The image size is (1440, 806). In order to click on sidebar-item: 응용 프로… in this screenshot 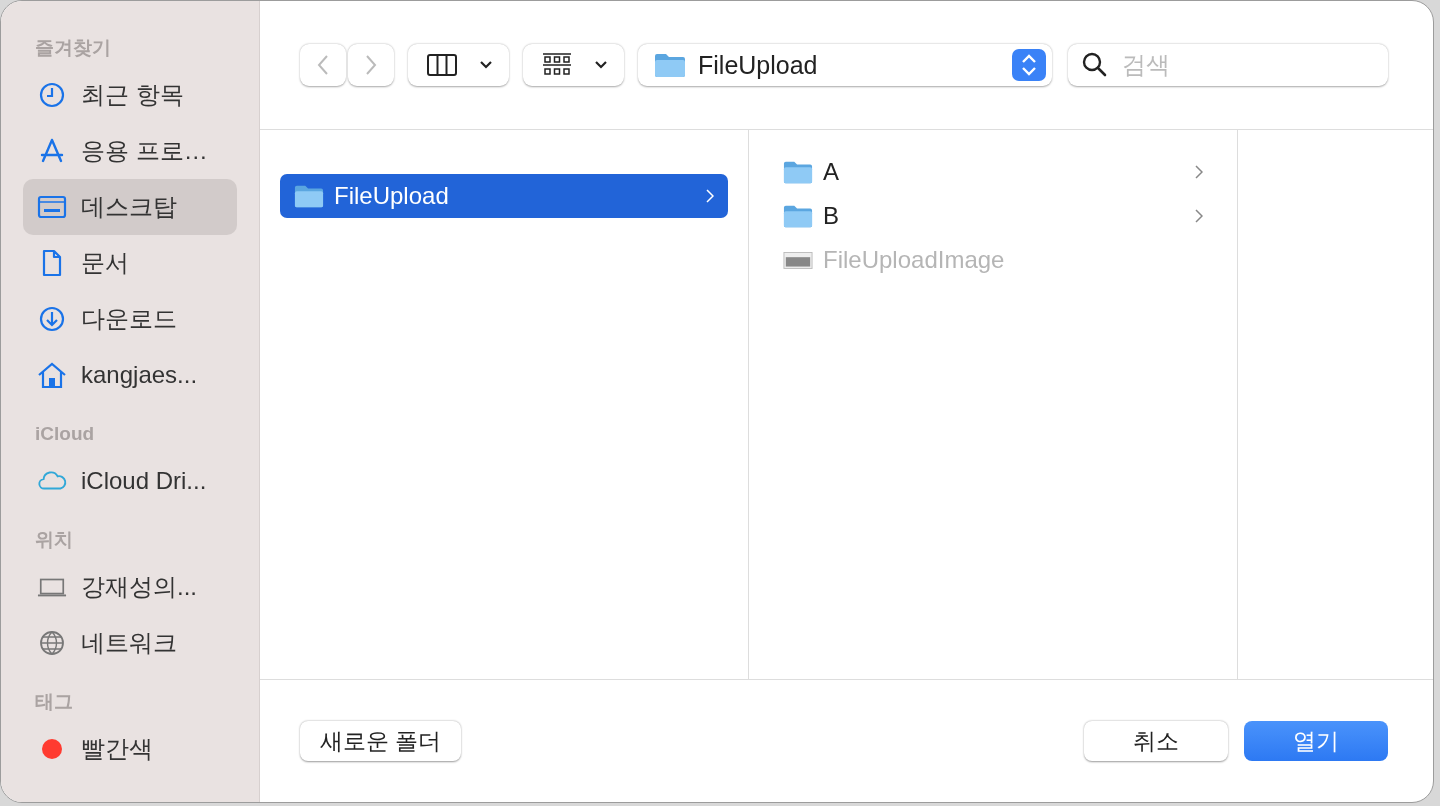, I will do `click(130, 151)`.